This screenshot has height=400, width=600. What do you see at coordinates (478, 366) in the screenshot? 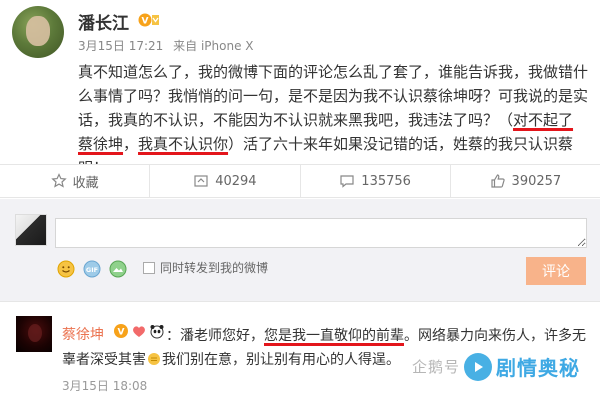
I see `play-logo-icon` at bounding box center [478, 366].